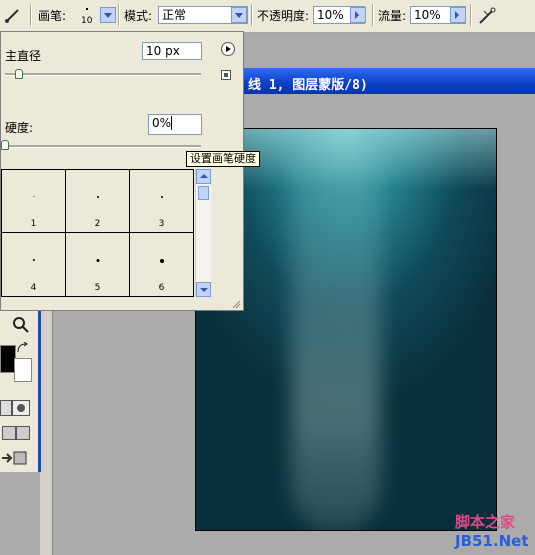 Image resolution: width=535 pixels, height=555 pixels. I want to click on brush-preset-item: 2, so click(98, 201).